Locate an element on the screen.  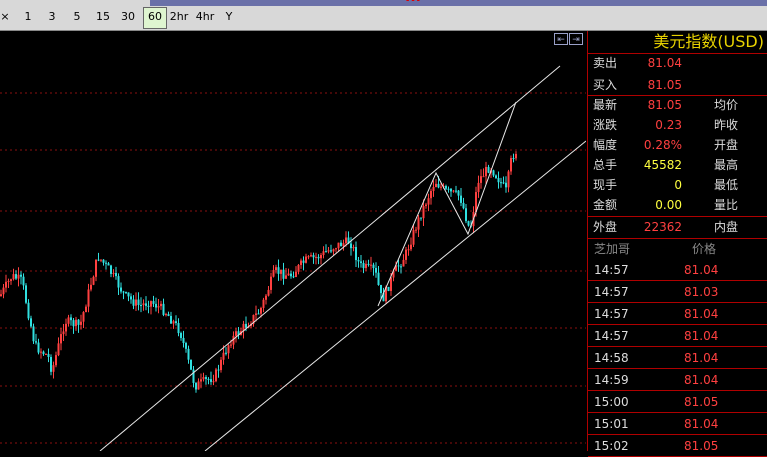
amount-label: 金额 is located at coordinates (605, 205).